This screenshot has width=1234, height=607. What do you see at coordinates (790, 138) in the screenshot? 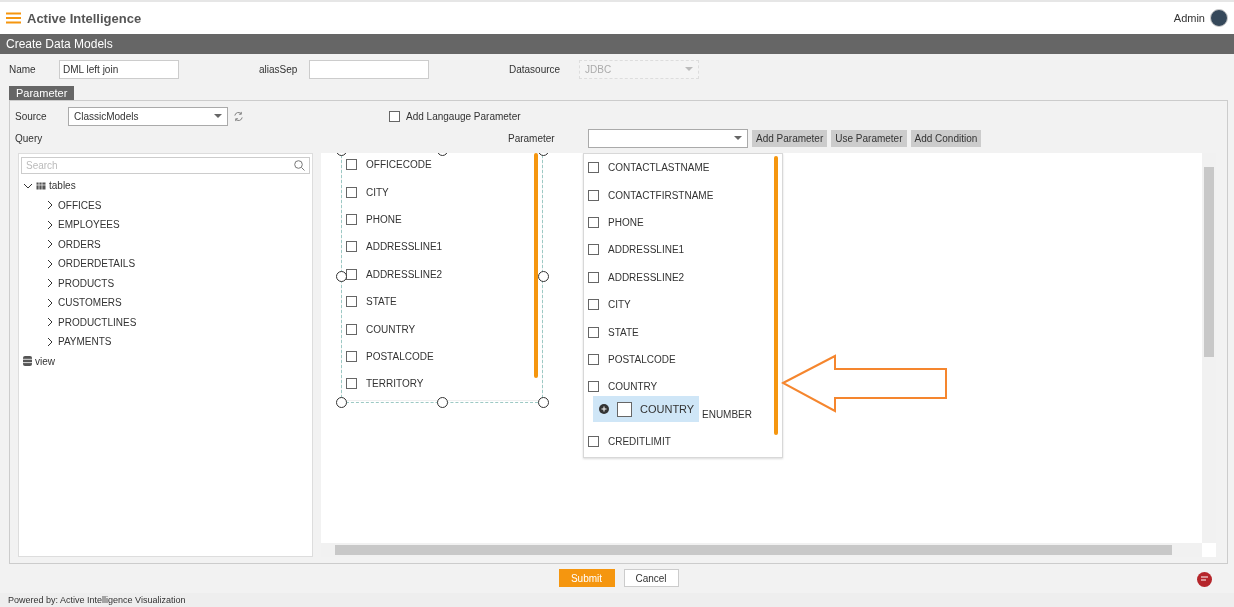
I see `toolbar-button: Add Parameter` at bounding box center [790, 138].